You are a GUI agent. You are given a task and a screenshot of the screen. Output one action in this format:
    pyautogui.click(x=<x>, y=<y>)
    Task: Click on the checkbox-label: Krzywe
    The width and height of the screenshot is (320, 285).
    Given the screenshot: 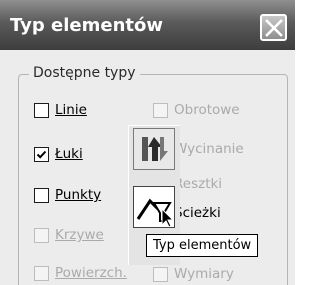 What is the action you would take?
    pyautogui.click(x=79, y=235)
    